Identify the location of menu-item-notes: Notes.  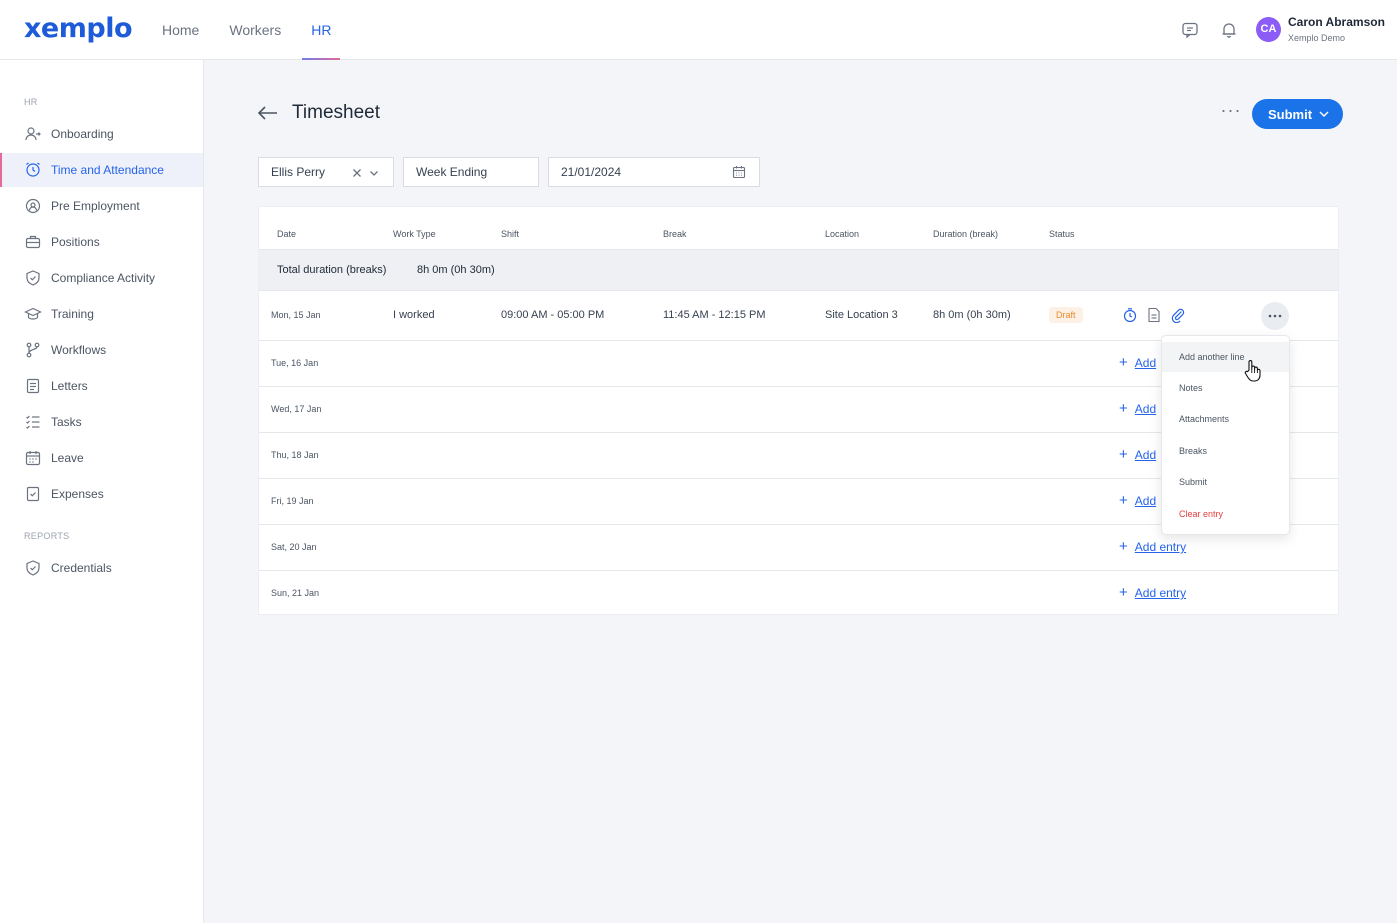
(1225, 388).